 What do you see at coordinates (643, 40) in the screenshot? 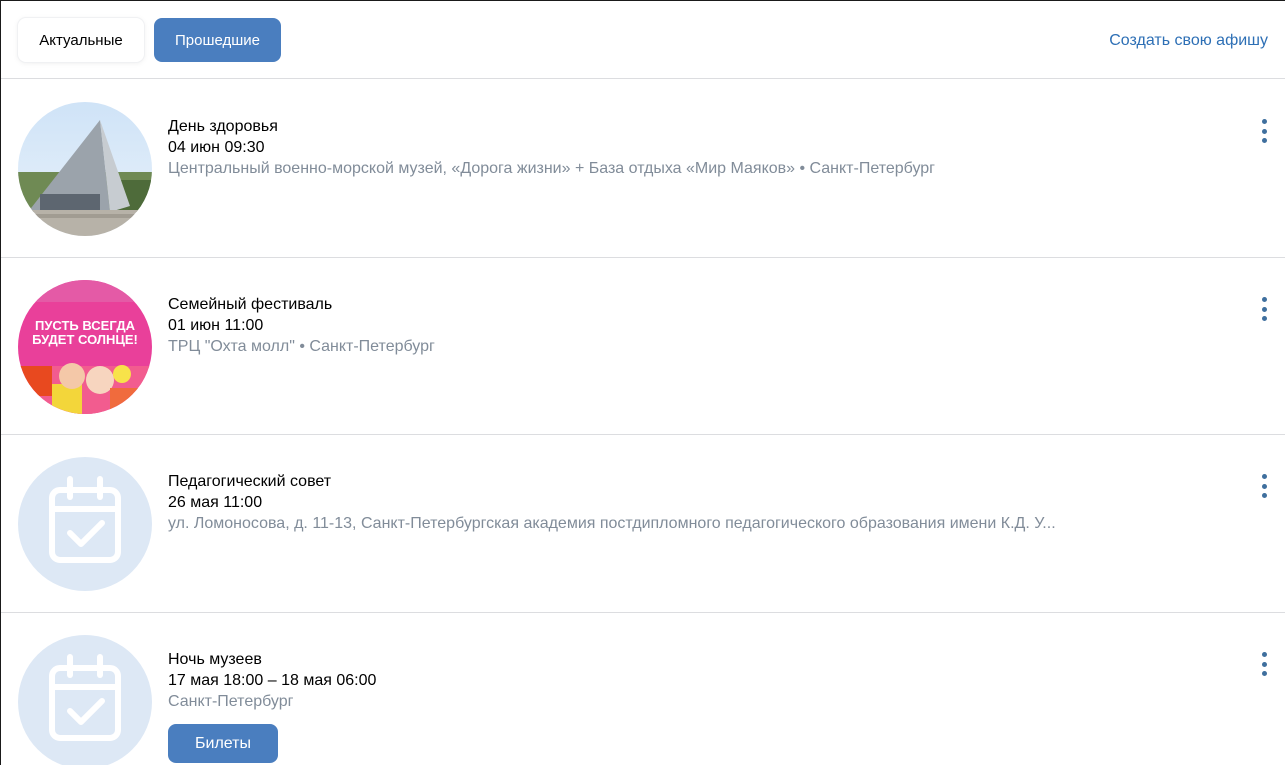
I see `events-toolbar: Актуальные Прошедшие Создать свою афишу` at bounding box center [643, 40].